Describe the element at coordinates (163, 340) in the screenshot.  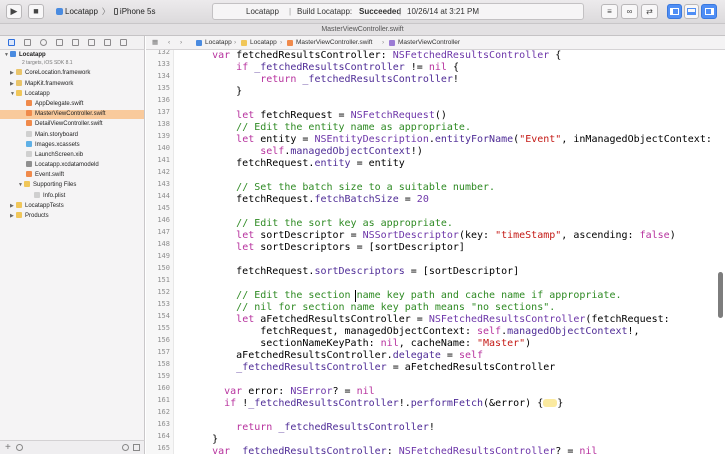
I see `line-number: 156` at that location.